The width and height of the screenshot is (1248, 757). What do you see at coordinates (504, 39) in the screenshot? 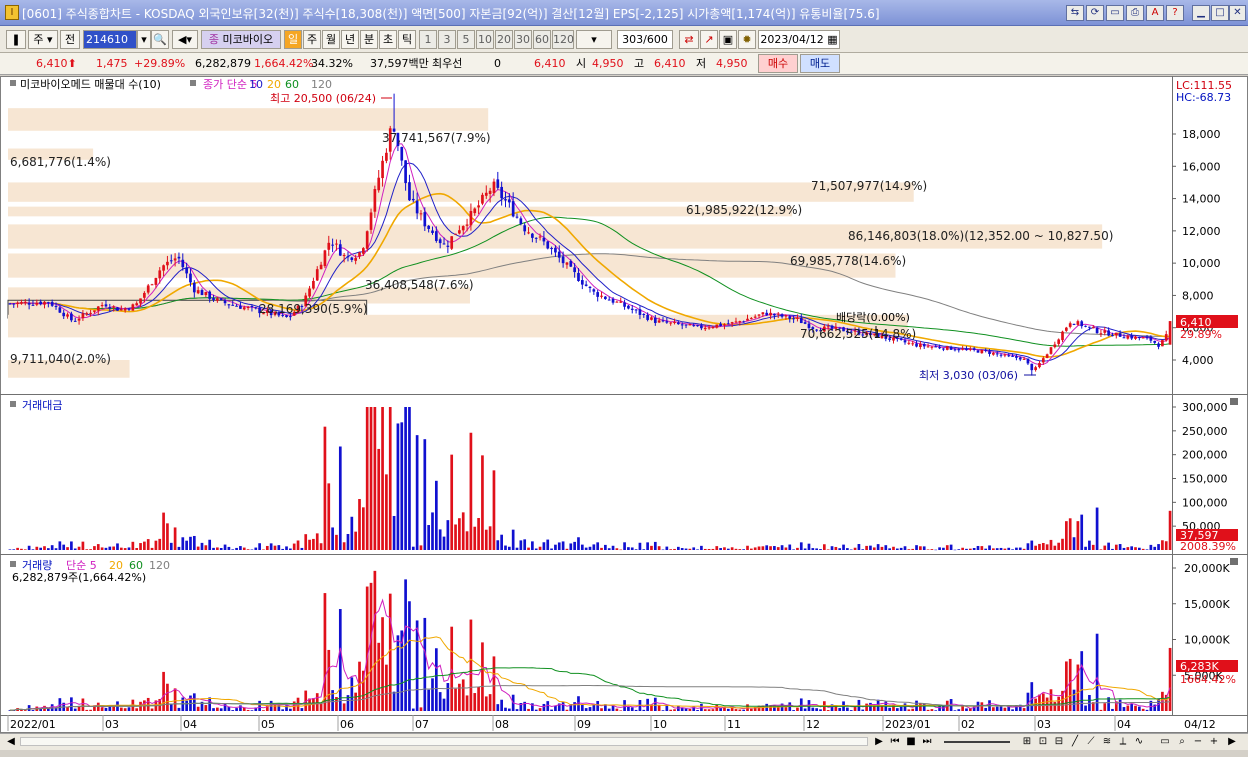
I see `interval-20: 20` at bounding box center [504, 39].